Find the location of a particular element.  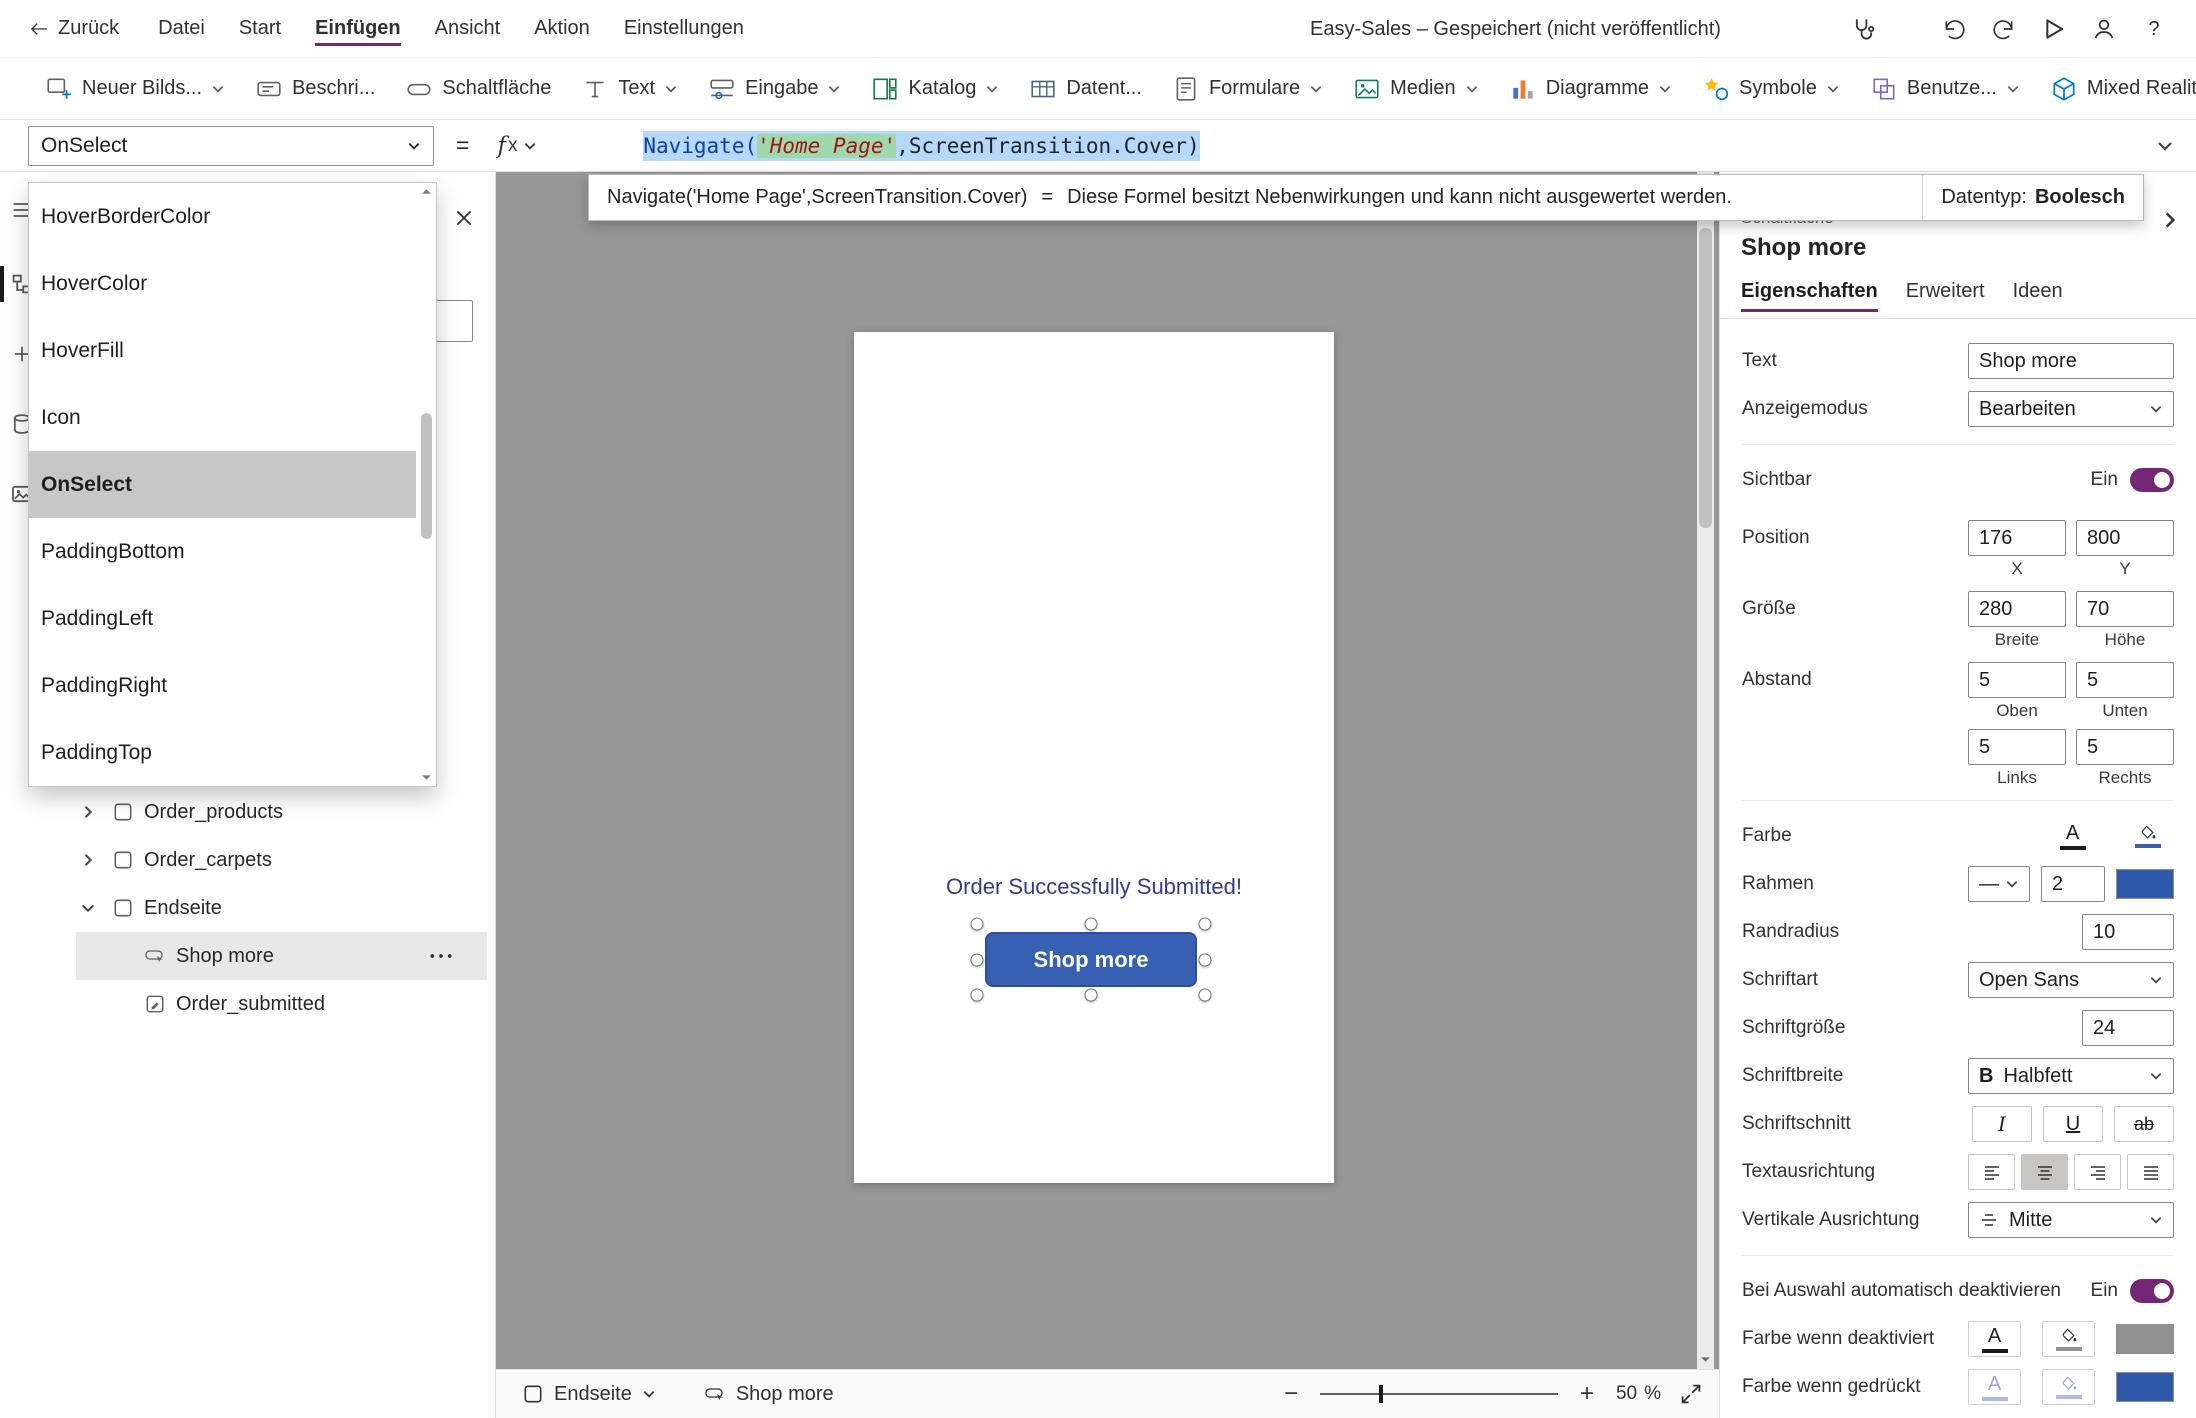

align-center-button is located at coordinates (2044, 1172).